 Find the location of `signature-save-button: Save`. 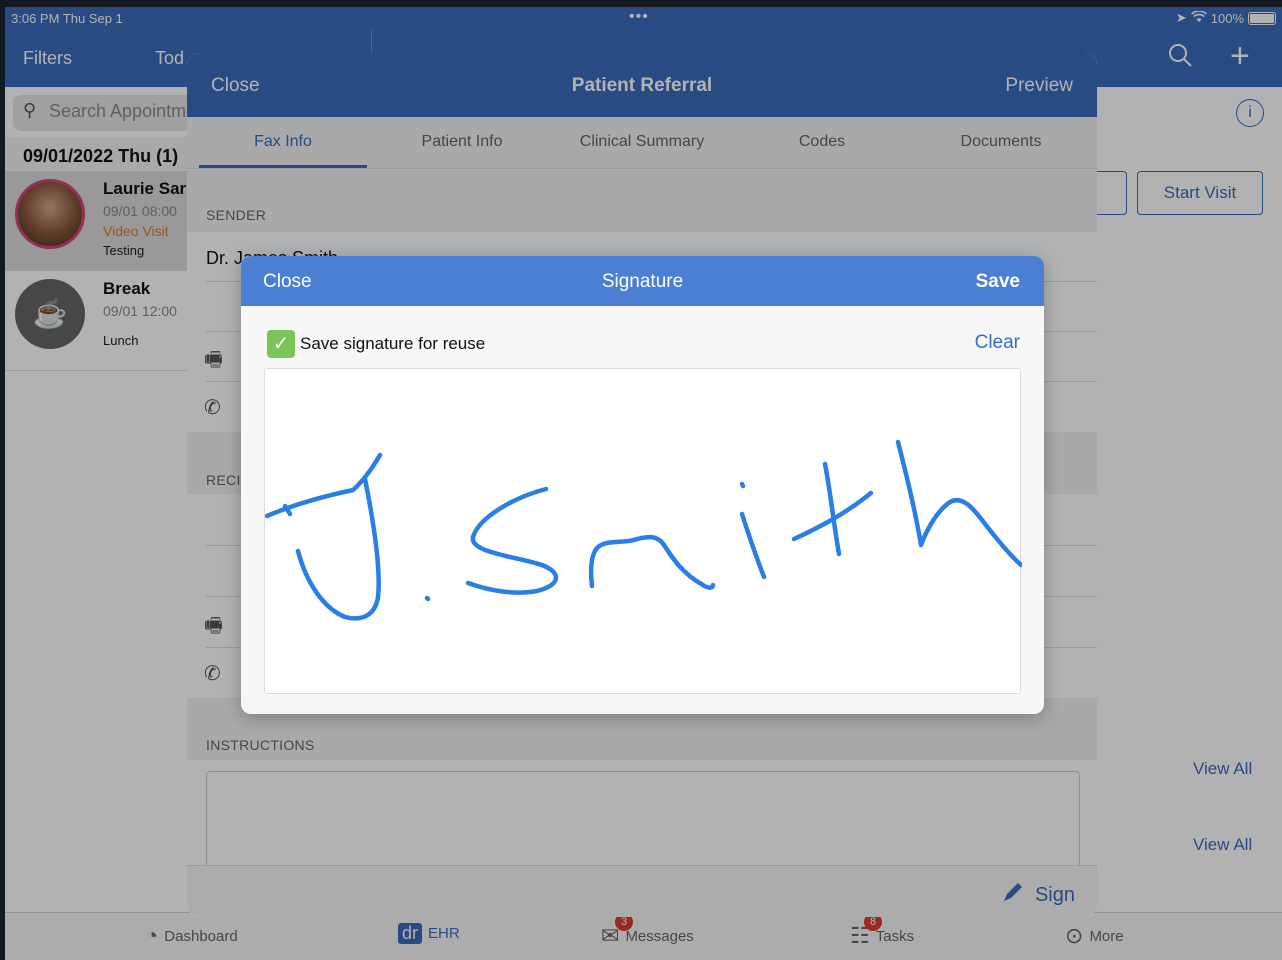

signature-save-button: Save is located at coordinates (998, 282).